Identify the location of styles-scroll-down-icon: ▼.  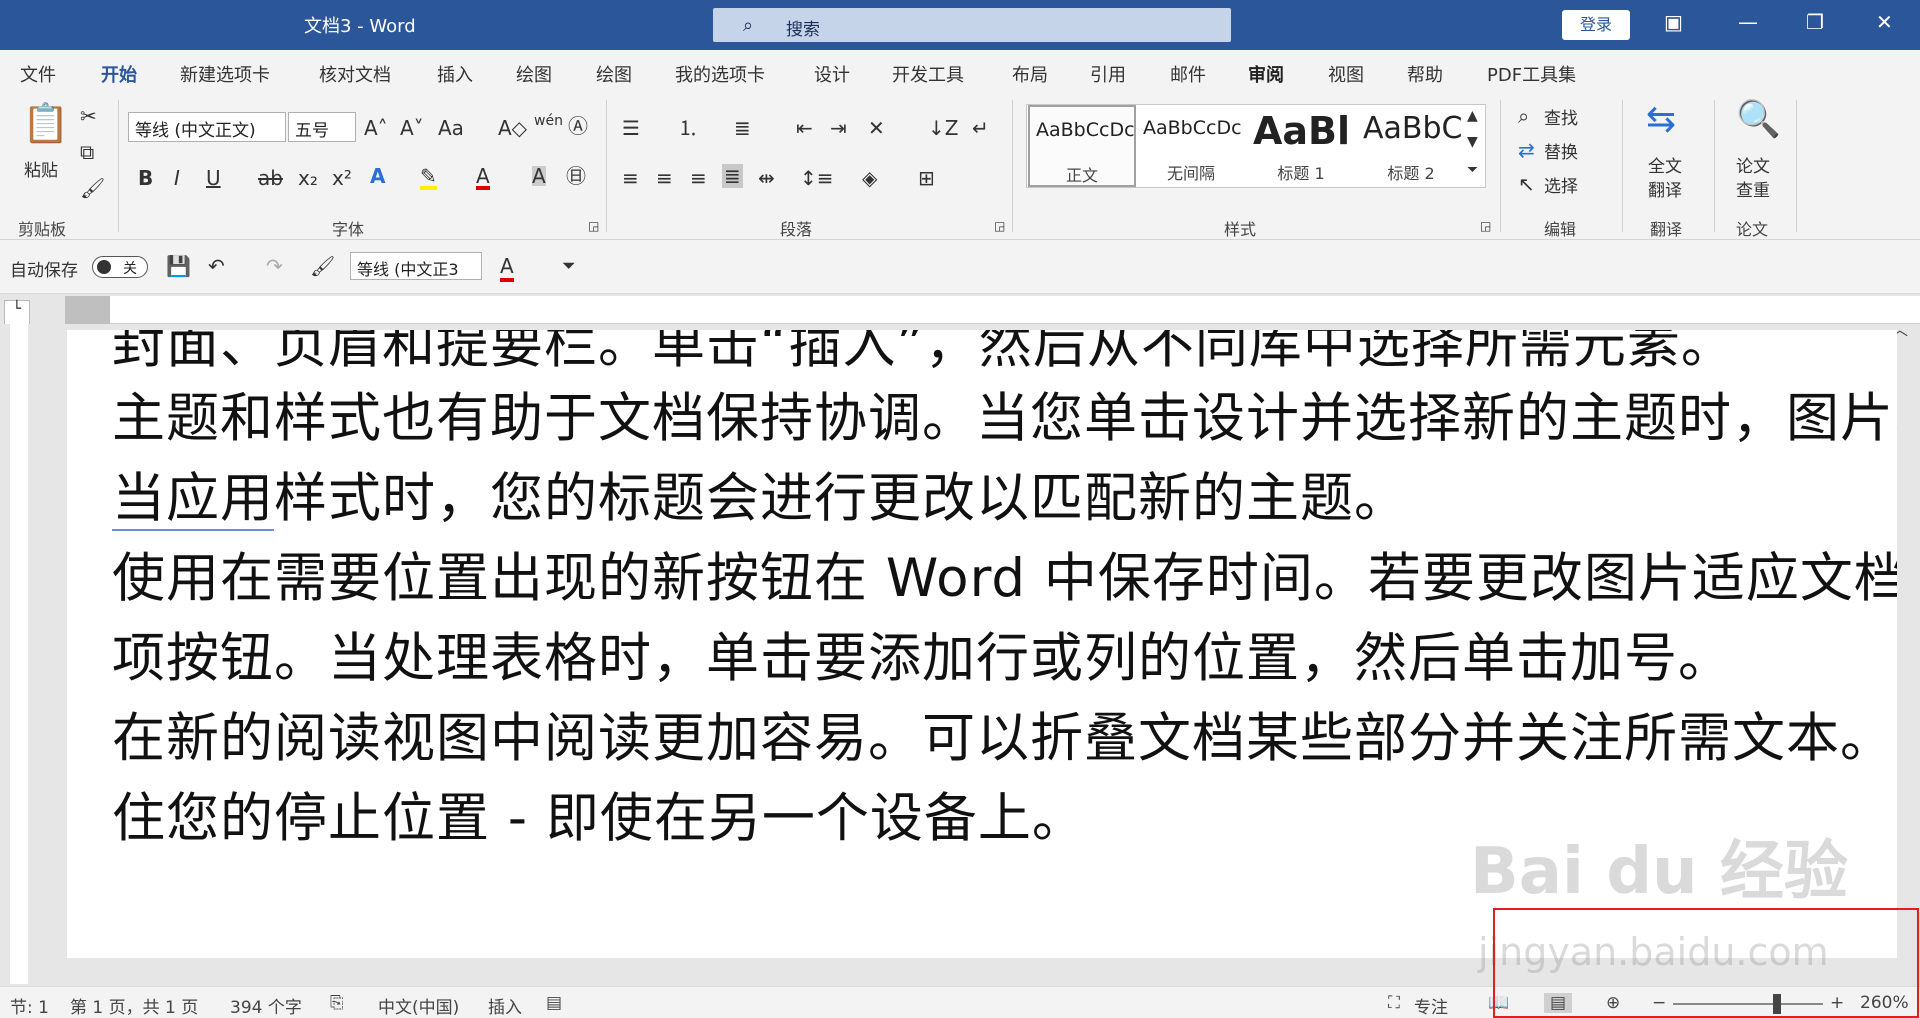
(1472, 142).